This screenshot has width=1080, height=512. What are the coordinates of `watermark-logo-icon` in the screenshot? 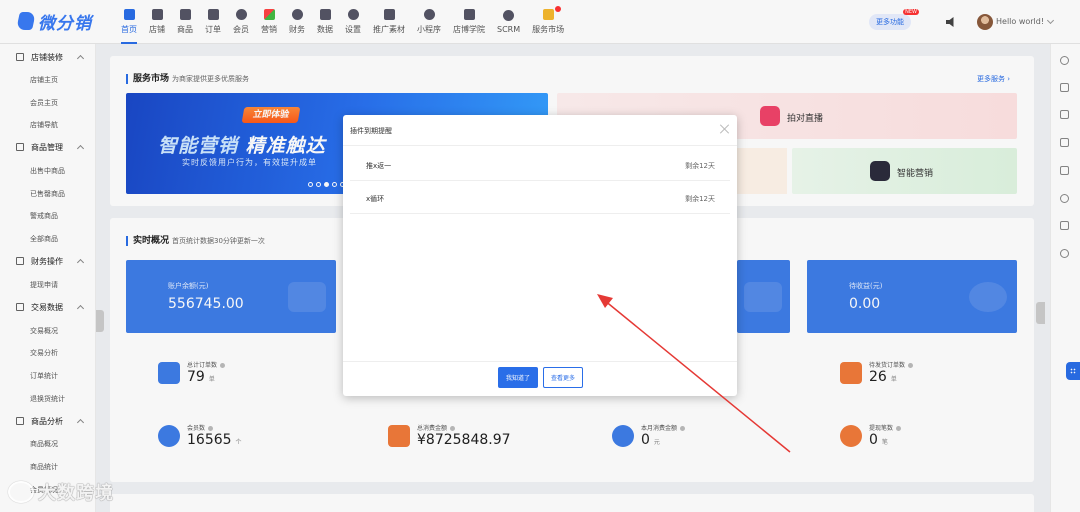 It's located at (21, 492).